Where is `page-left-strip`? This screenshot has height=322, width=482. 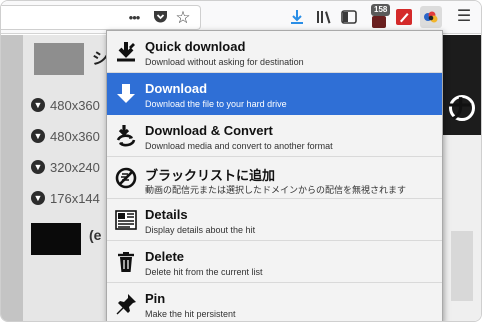 page-left-strip is located at coordinates (12, 178).